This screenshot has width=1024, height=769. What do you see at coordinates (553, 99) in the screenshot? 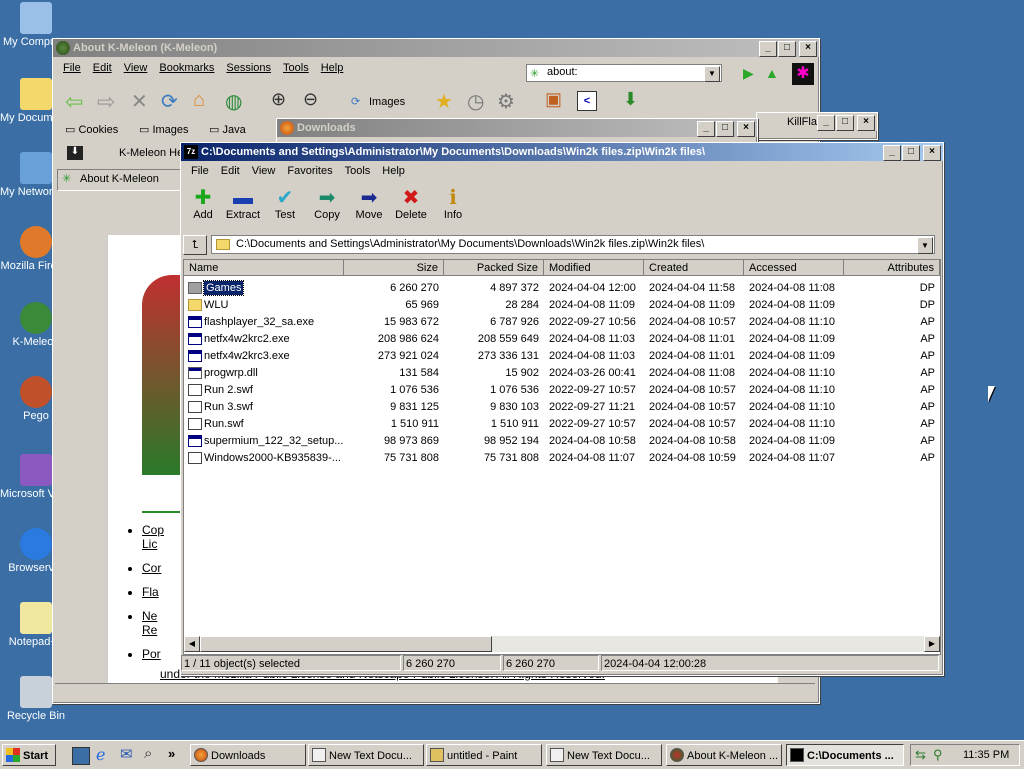
I see `page-icon: ▣` at bounding box center [553, 99].